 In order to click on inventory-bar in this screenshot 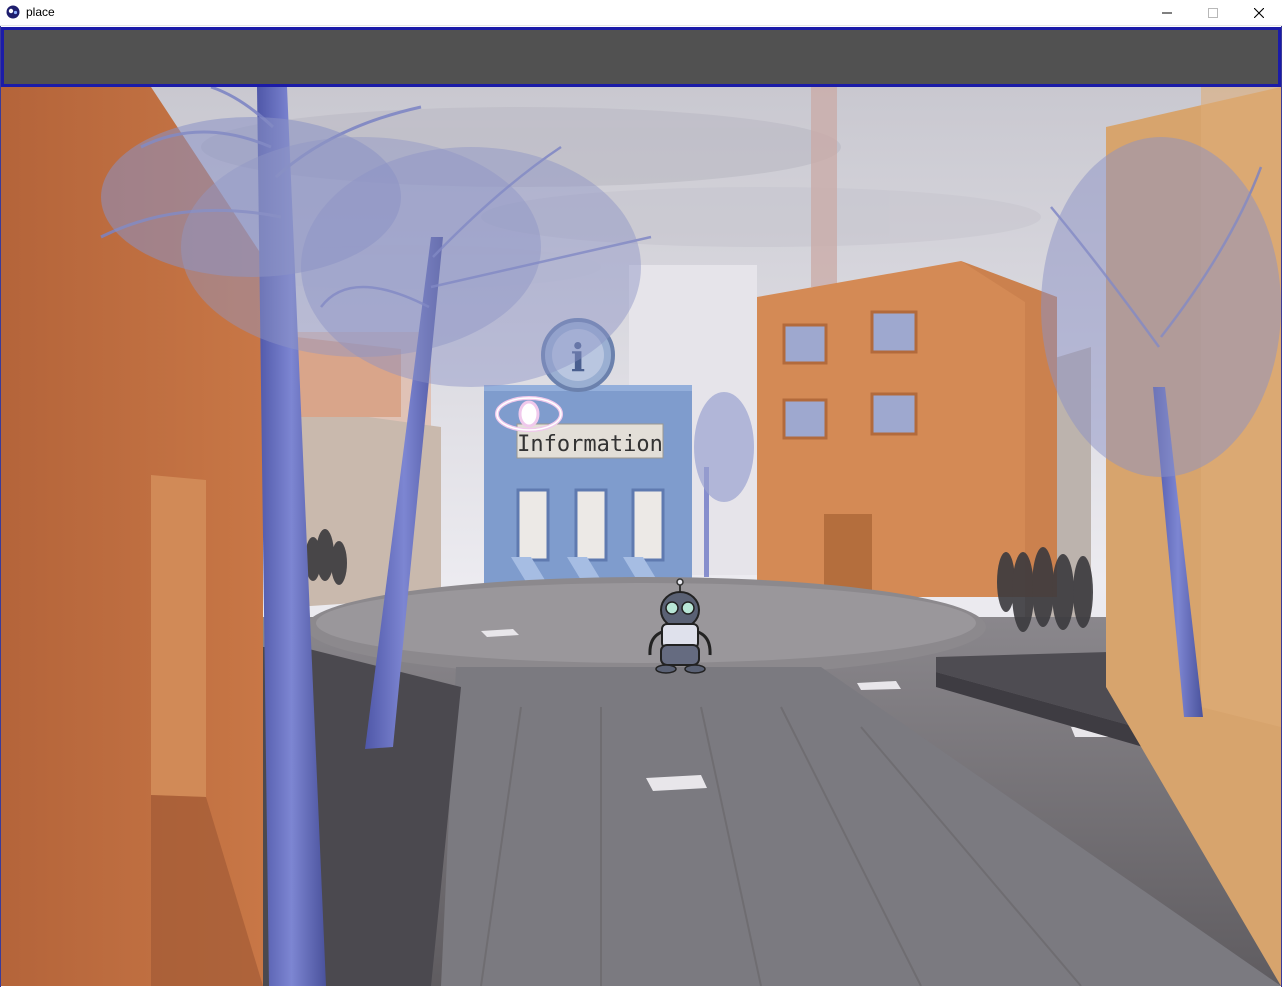, I will do `click(641, 57)`.